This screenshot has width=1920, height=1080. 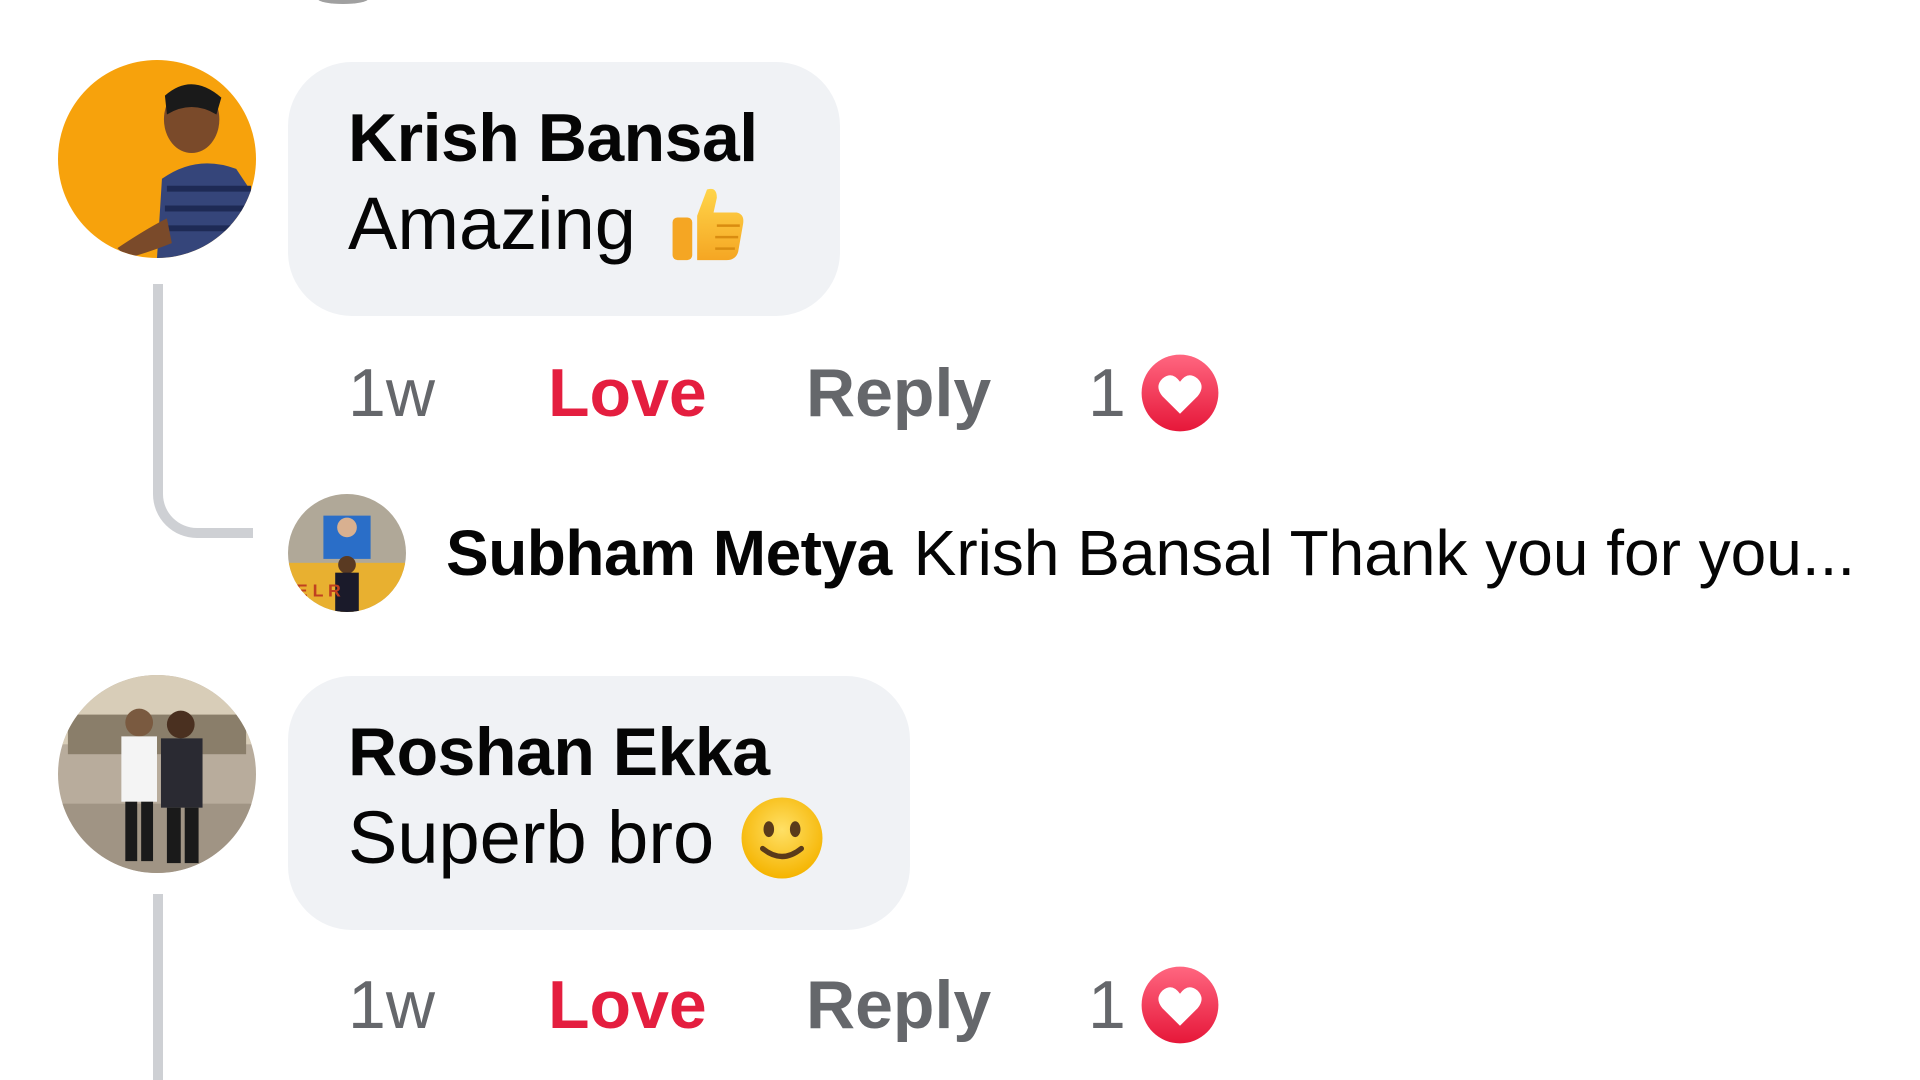 I want to click on avatar-subham-image: E L R, so click(x=347, y=553).